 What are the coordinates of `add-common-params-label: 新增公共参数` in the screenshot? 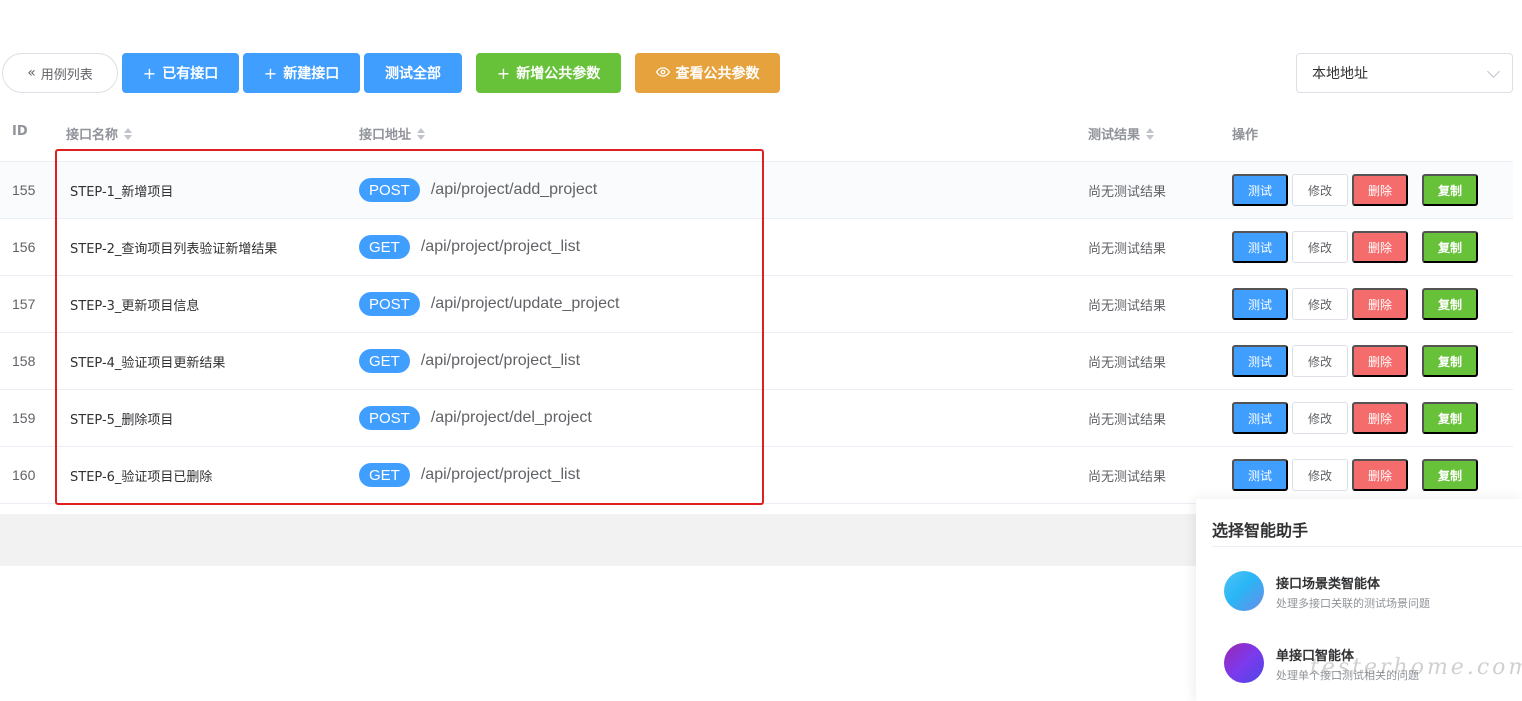 It's located at (558, 74).